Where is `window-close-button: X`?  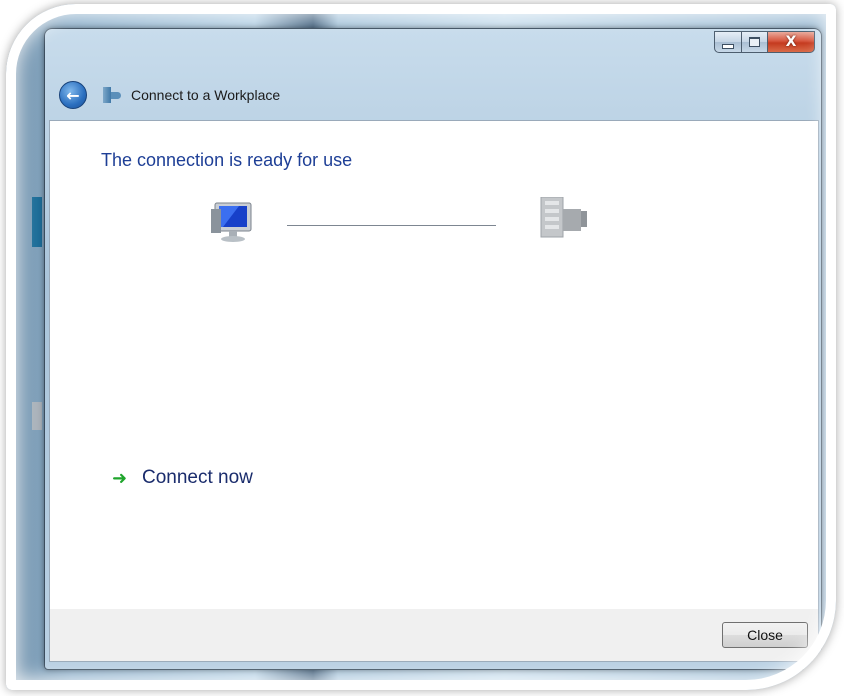
window-close-button: X is located at coordinates (791, 42).